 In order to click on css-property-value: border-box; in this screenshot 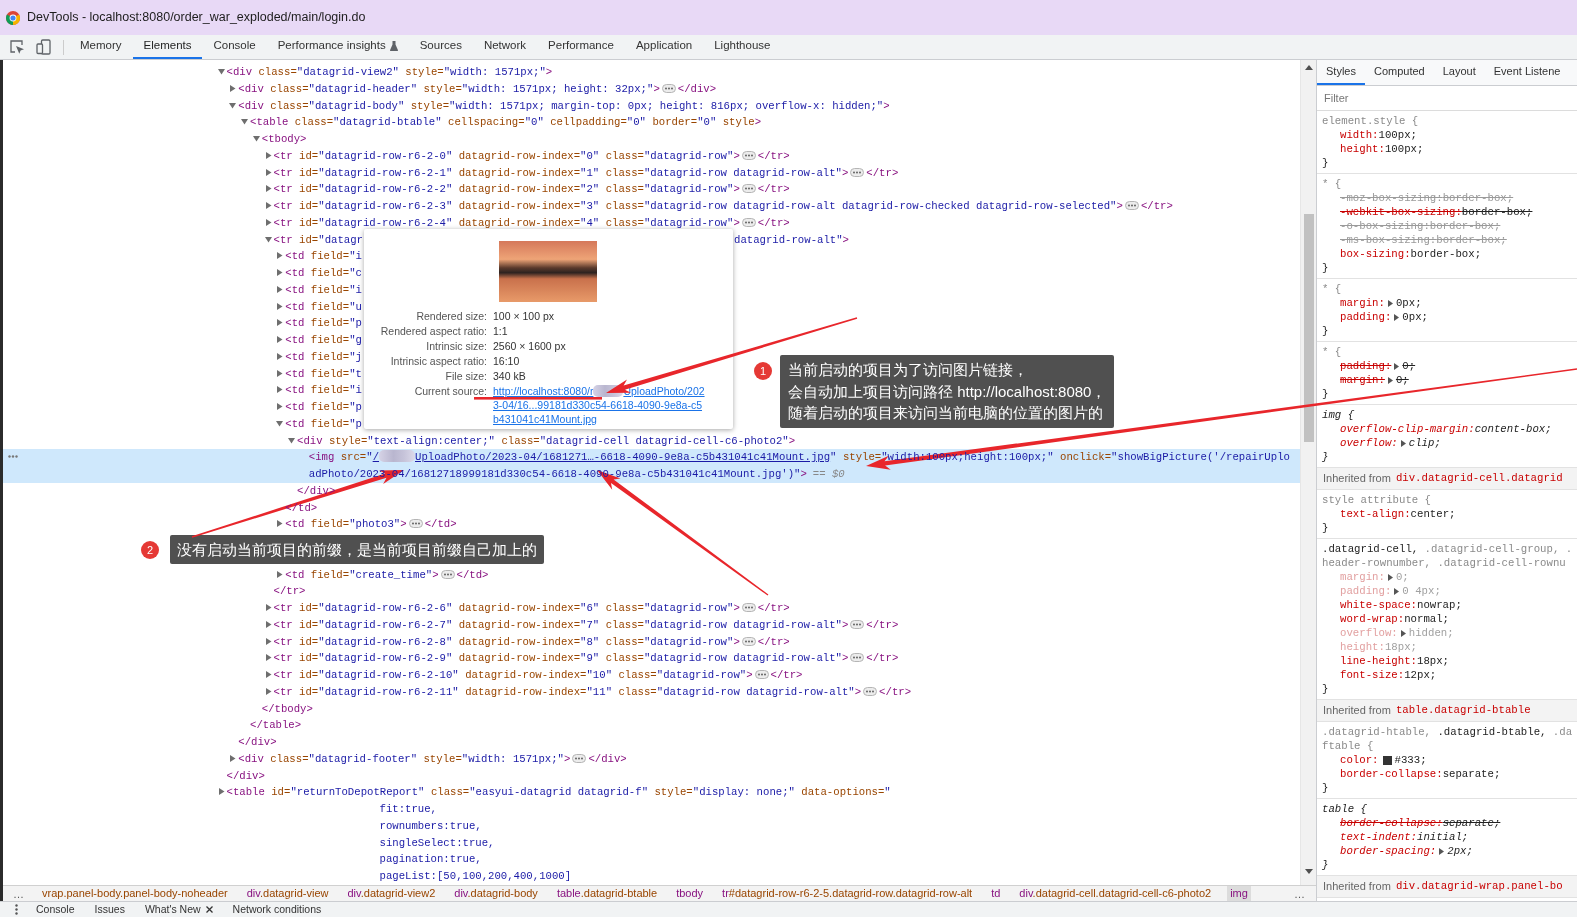, I will do `click(1446, 254)`.